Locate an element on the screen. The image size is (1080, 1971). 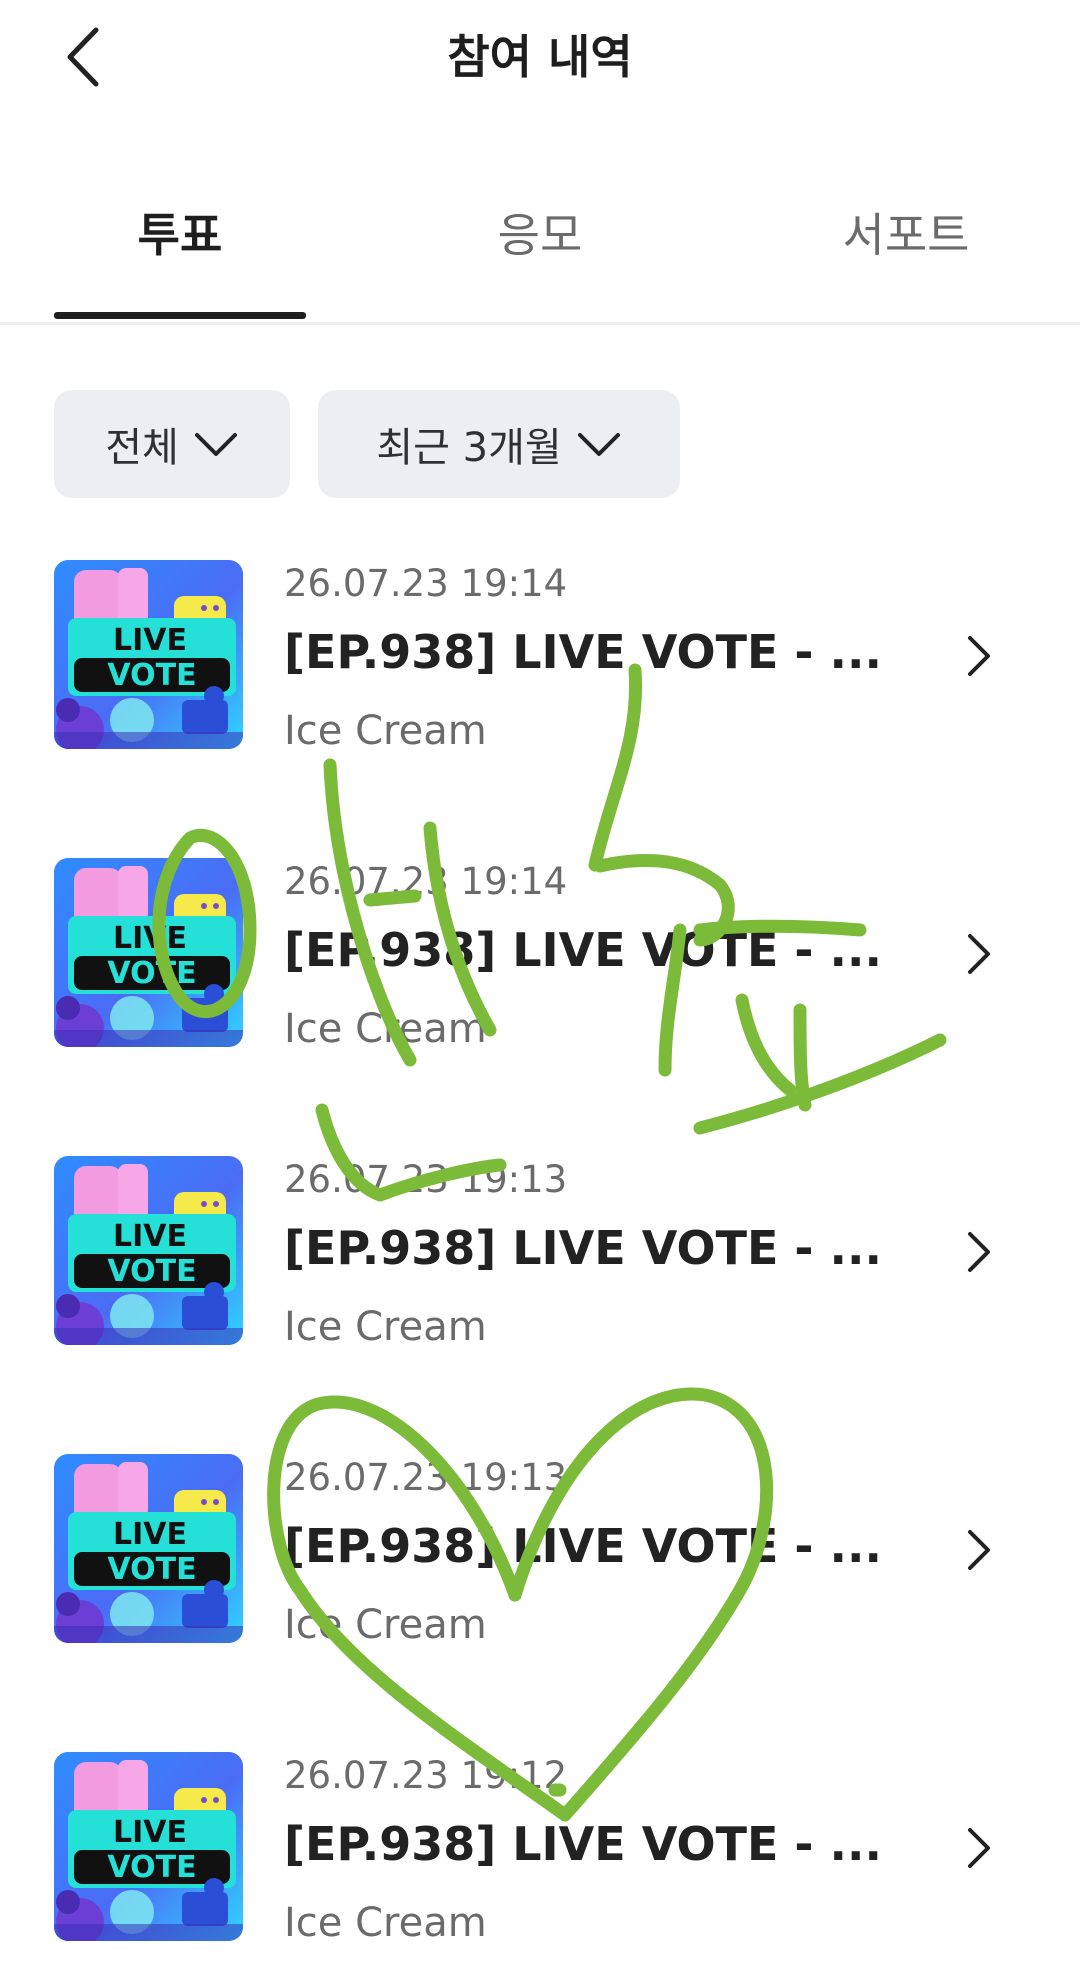
category-filter-dropdown: 전체 is located at coordinates (172, 444).